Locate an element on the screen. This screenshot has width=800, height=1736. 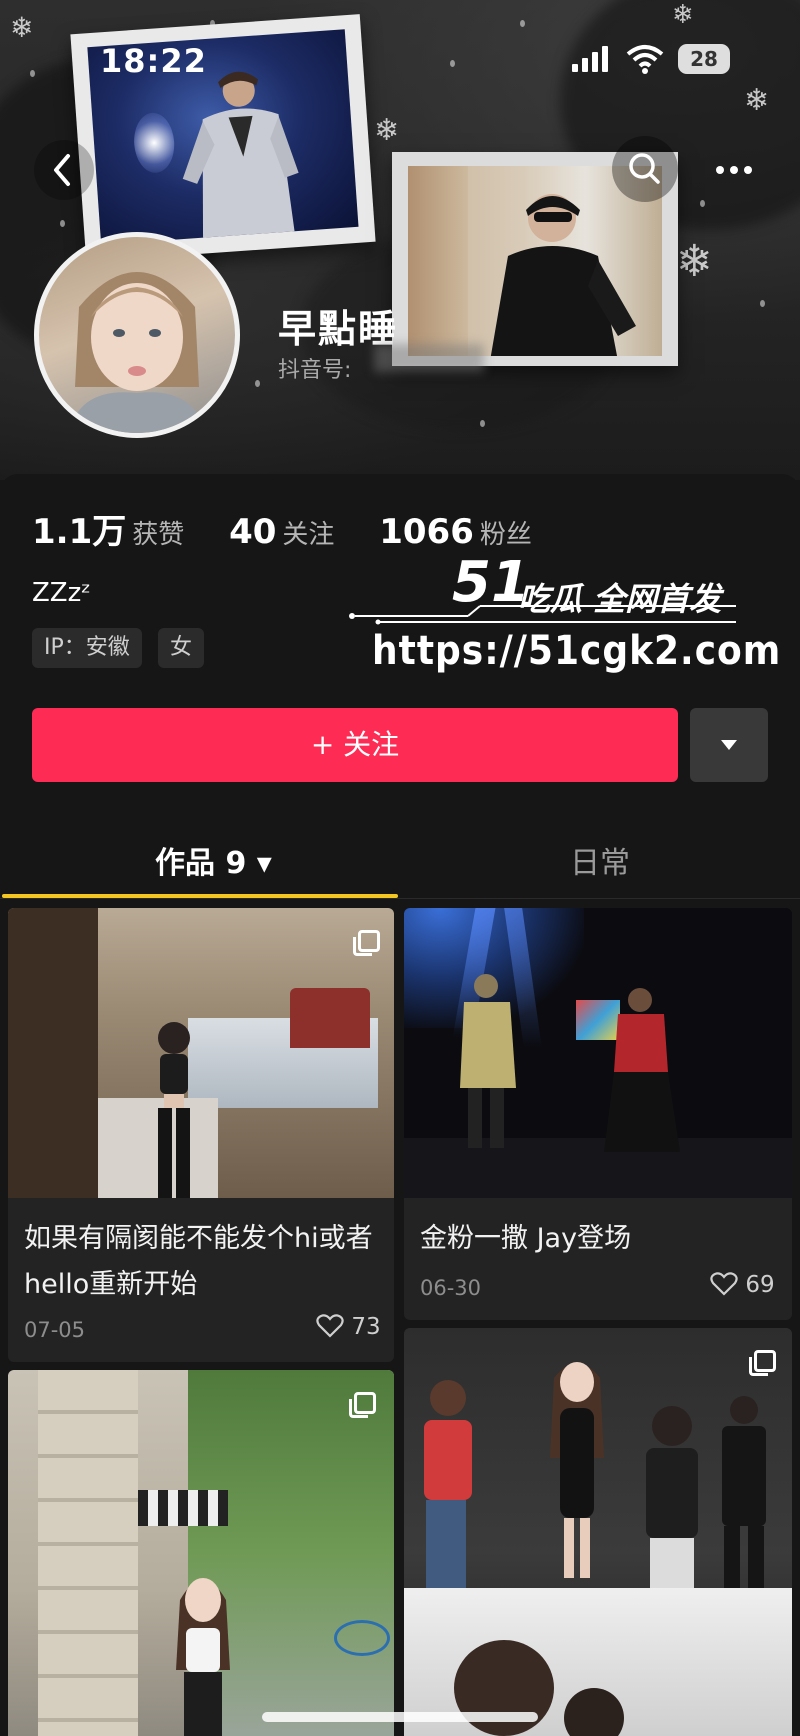
battery-icon: 28 is located at coordinates (704, 59).